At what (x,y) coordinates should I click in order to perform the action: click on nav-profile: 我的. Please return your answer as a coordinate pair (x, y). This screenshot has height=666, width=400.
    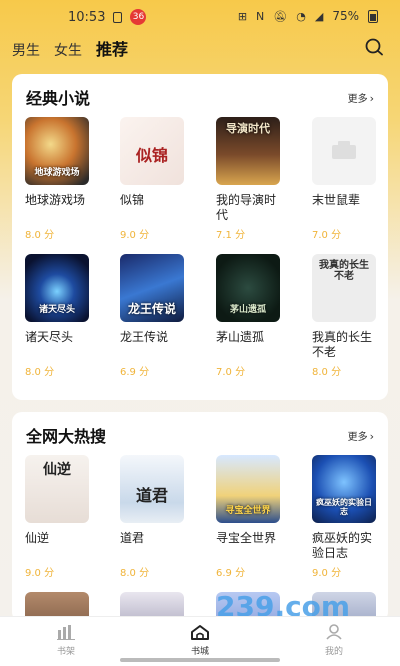
    Looking at the image, I should click on (334, 640).